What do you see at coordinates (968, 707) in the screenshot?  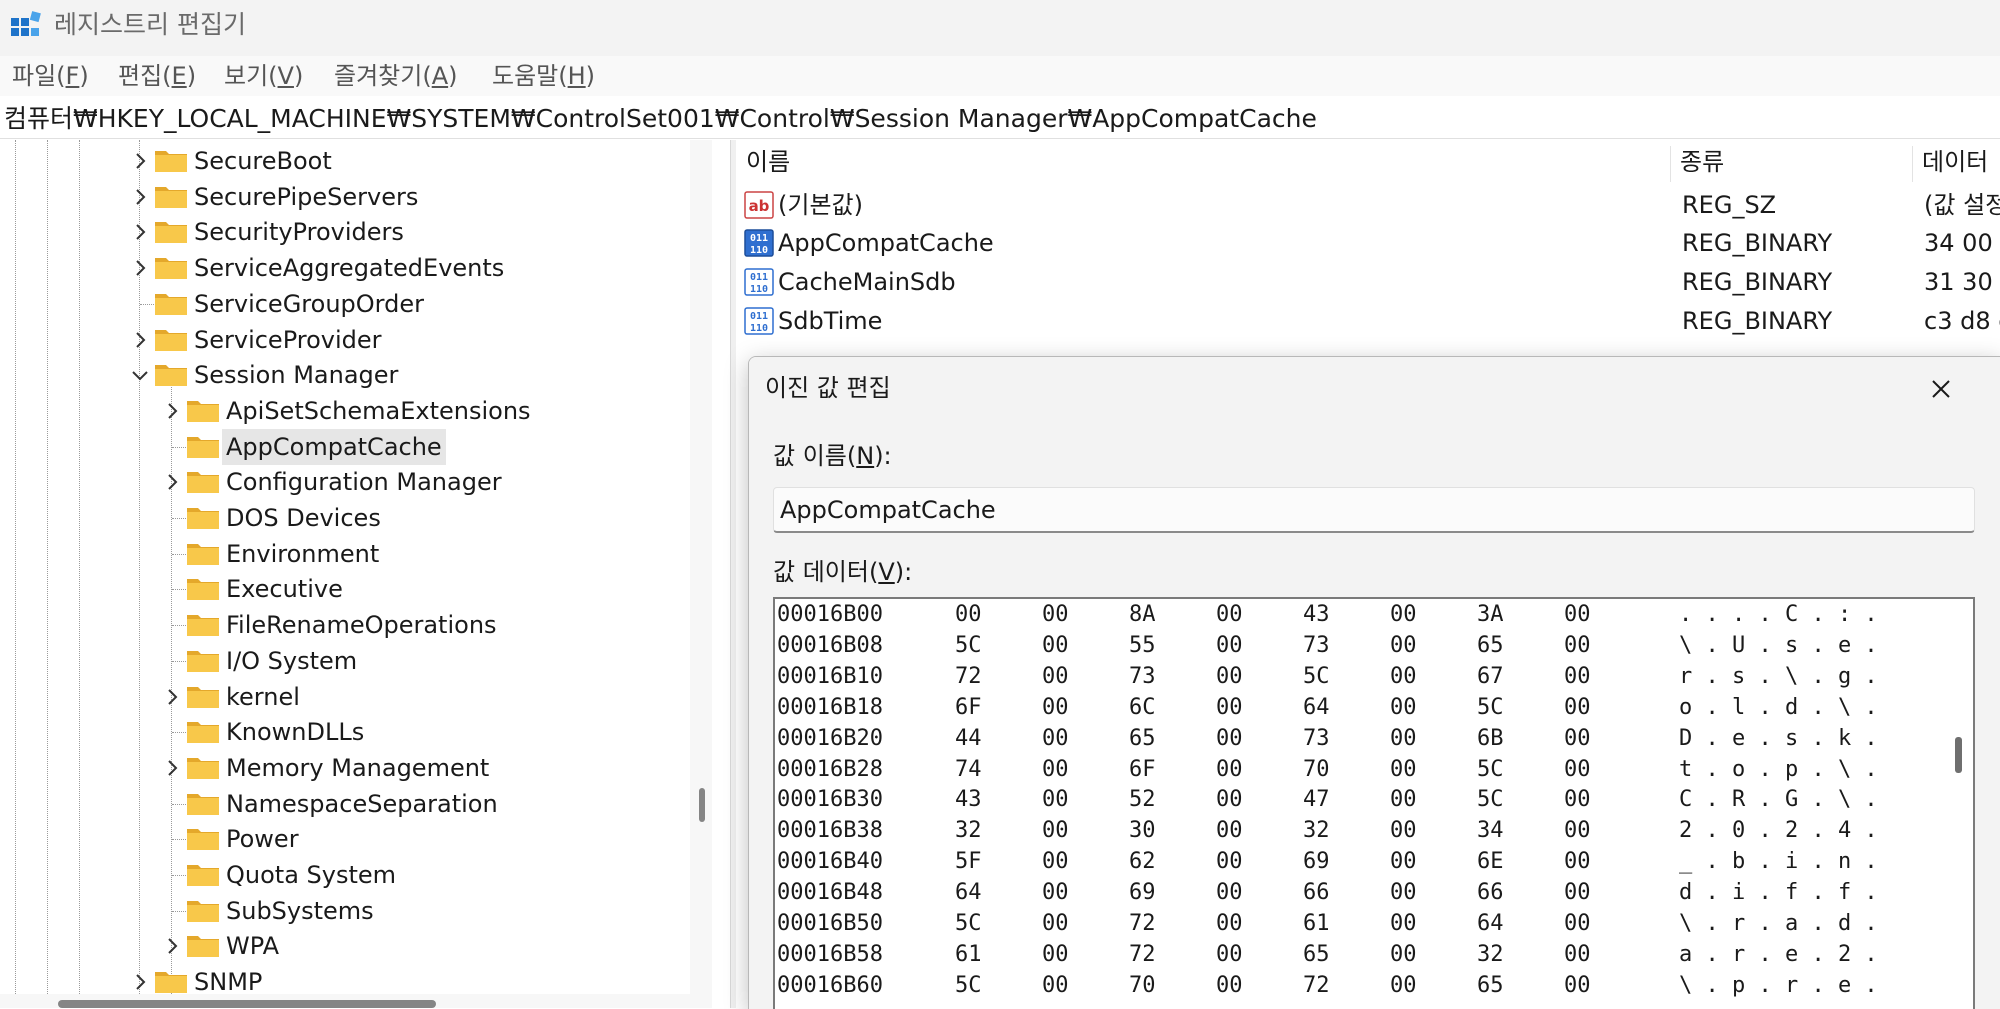 I see `hex-byte: 6F` at bounding box center [968, 707].